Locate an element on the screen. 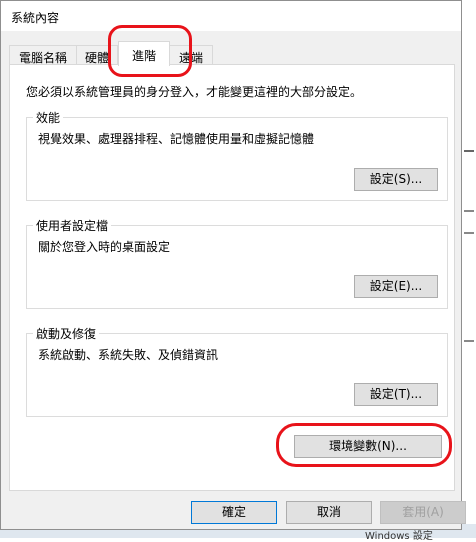  tab-hardware: 硬體 is located at coordinates (97, 55).